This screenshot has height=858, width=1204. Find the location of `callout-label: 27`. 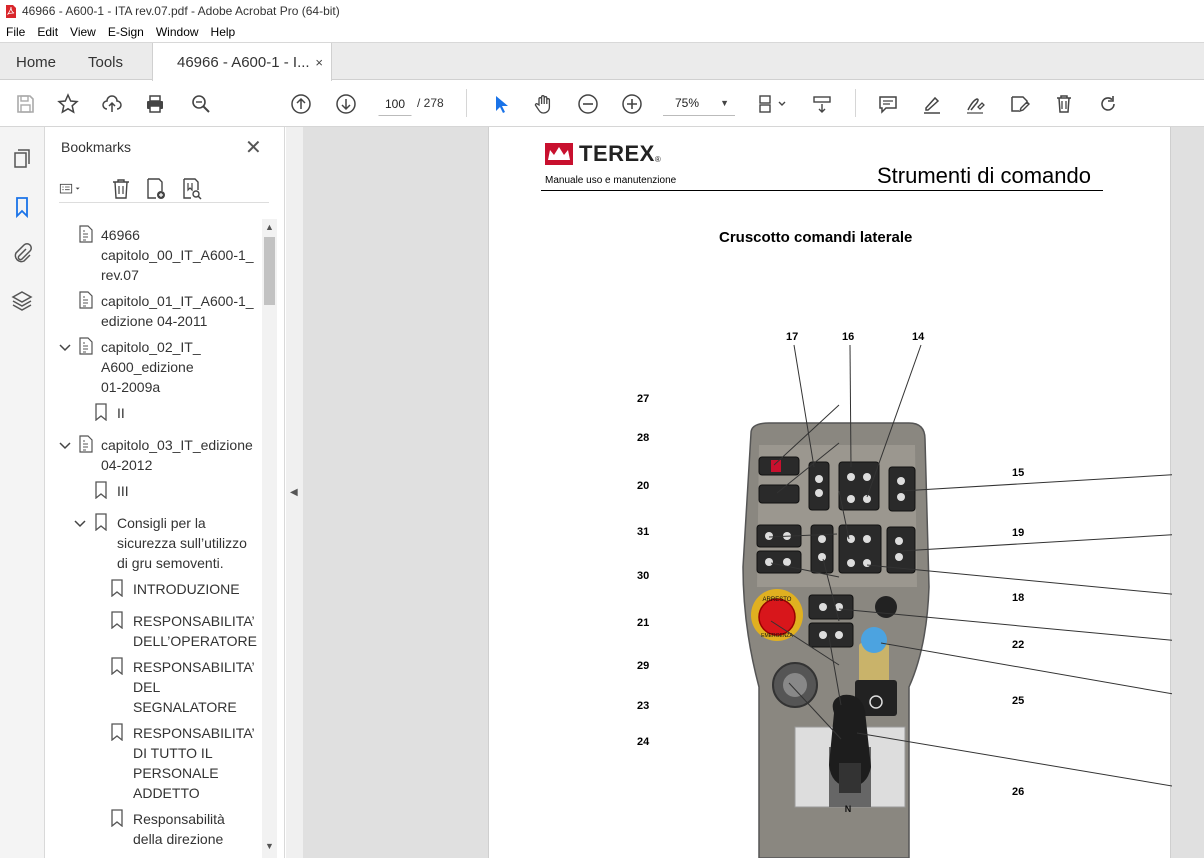

callout-label: 27 is located at coordinates (643, 399).